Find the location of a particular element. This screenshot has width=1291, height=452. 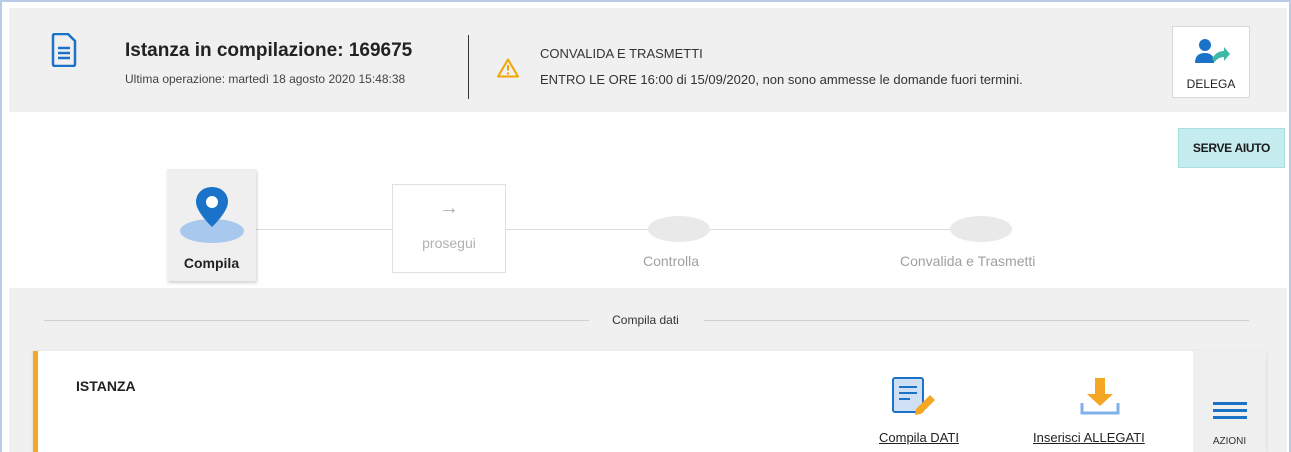

section-title: Compila dati is located at coordinates (645, 320).